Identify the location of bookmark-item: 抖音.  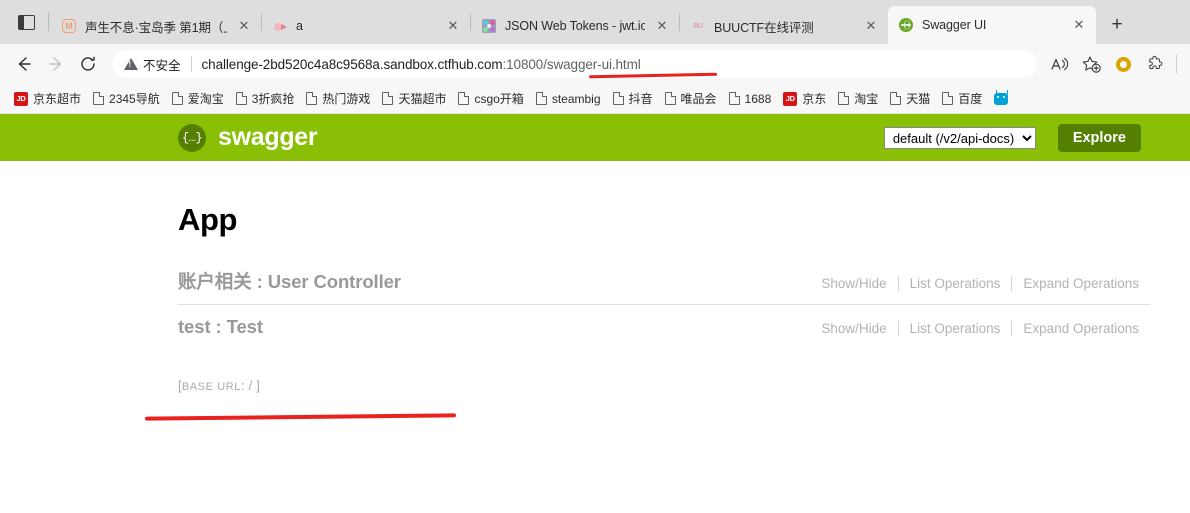
(633, 98).